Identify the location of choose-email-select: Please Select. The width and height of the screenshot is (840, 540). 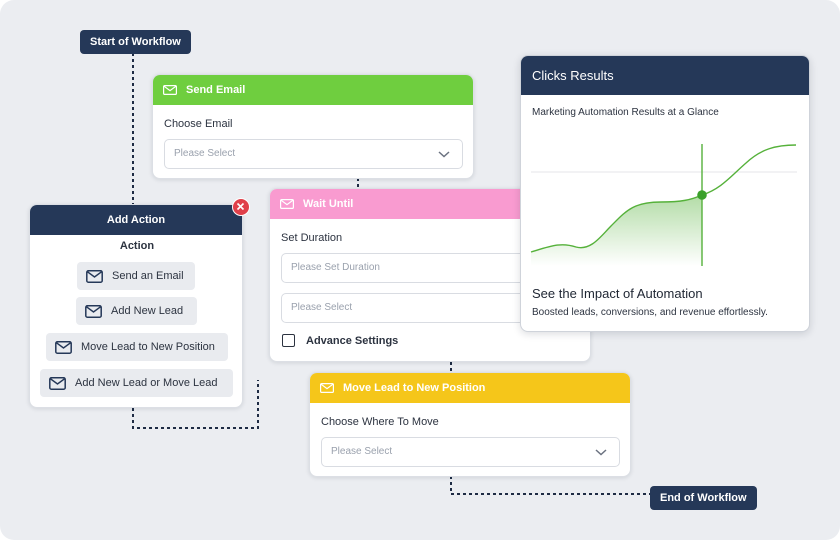
(313, 154).